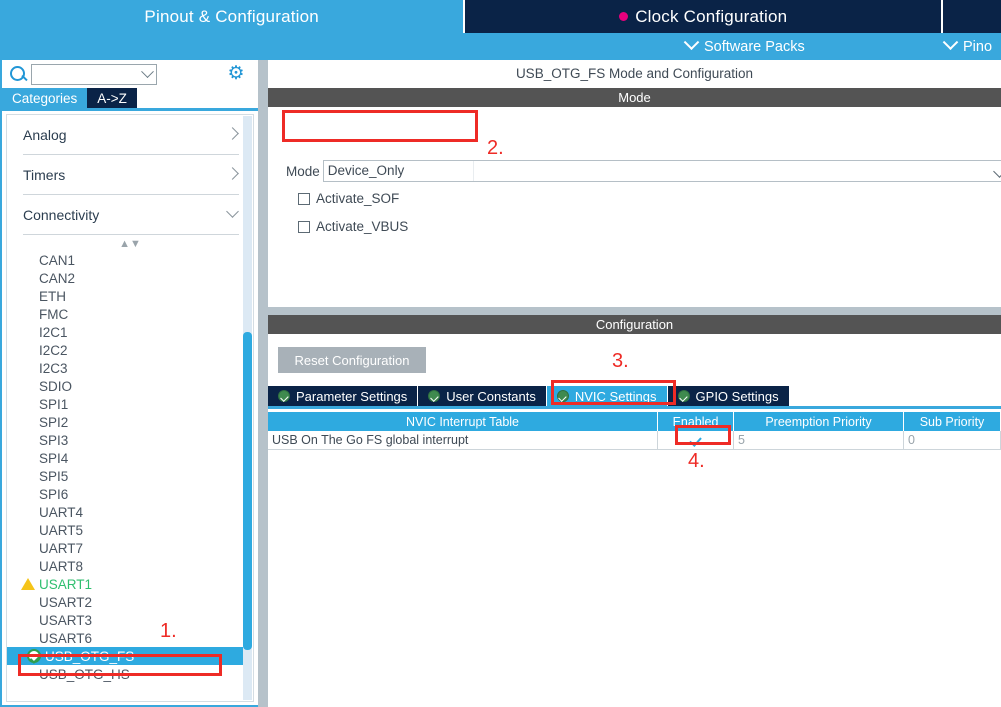  I want to click on search-combo, so click(94, 74).